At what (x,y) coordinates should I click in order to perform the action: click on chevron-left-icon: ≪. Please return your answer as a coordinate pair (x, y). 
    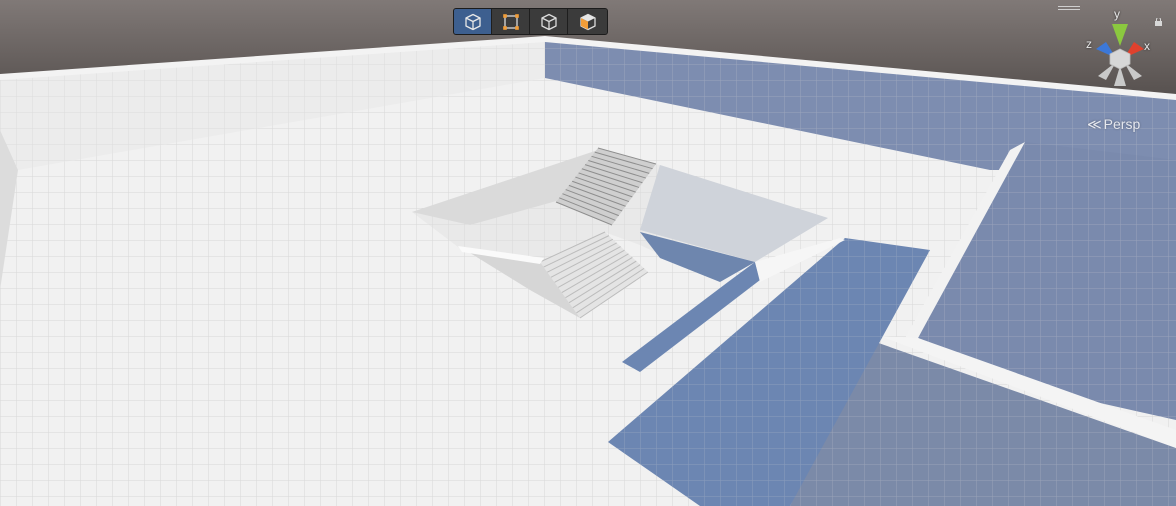
    Looking at the image, I should click on (1094, 123).